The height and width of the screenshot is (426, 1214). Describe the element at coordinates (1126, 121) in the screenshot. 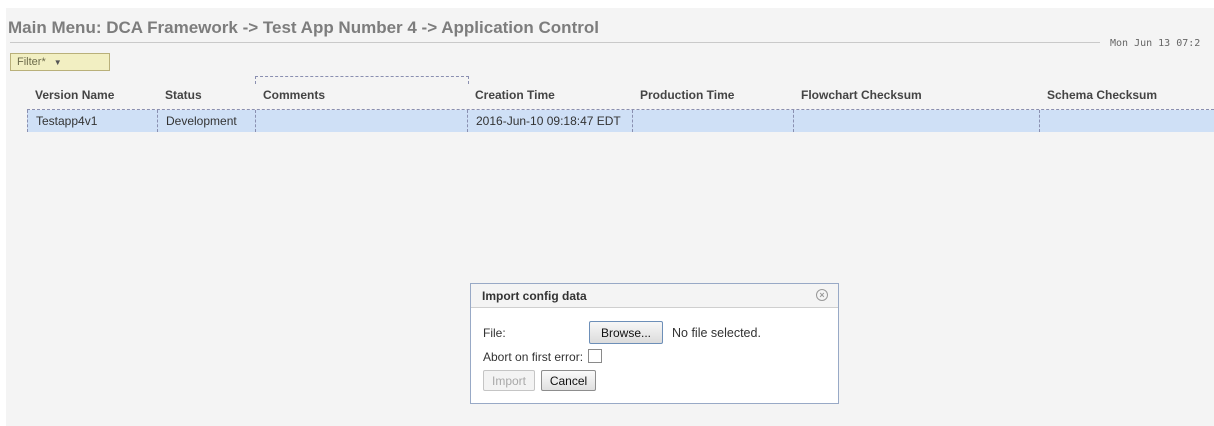

I see `cell-schema-checksum` at that location.